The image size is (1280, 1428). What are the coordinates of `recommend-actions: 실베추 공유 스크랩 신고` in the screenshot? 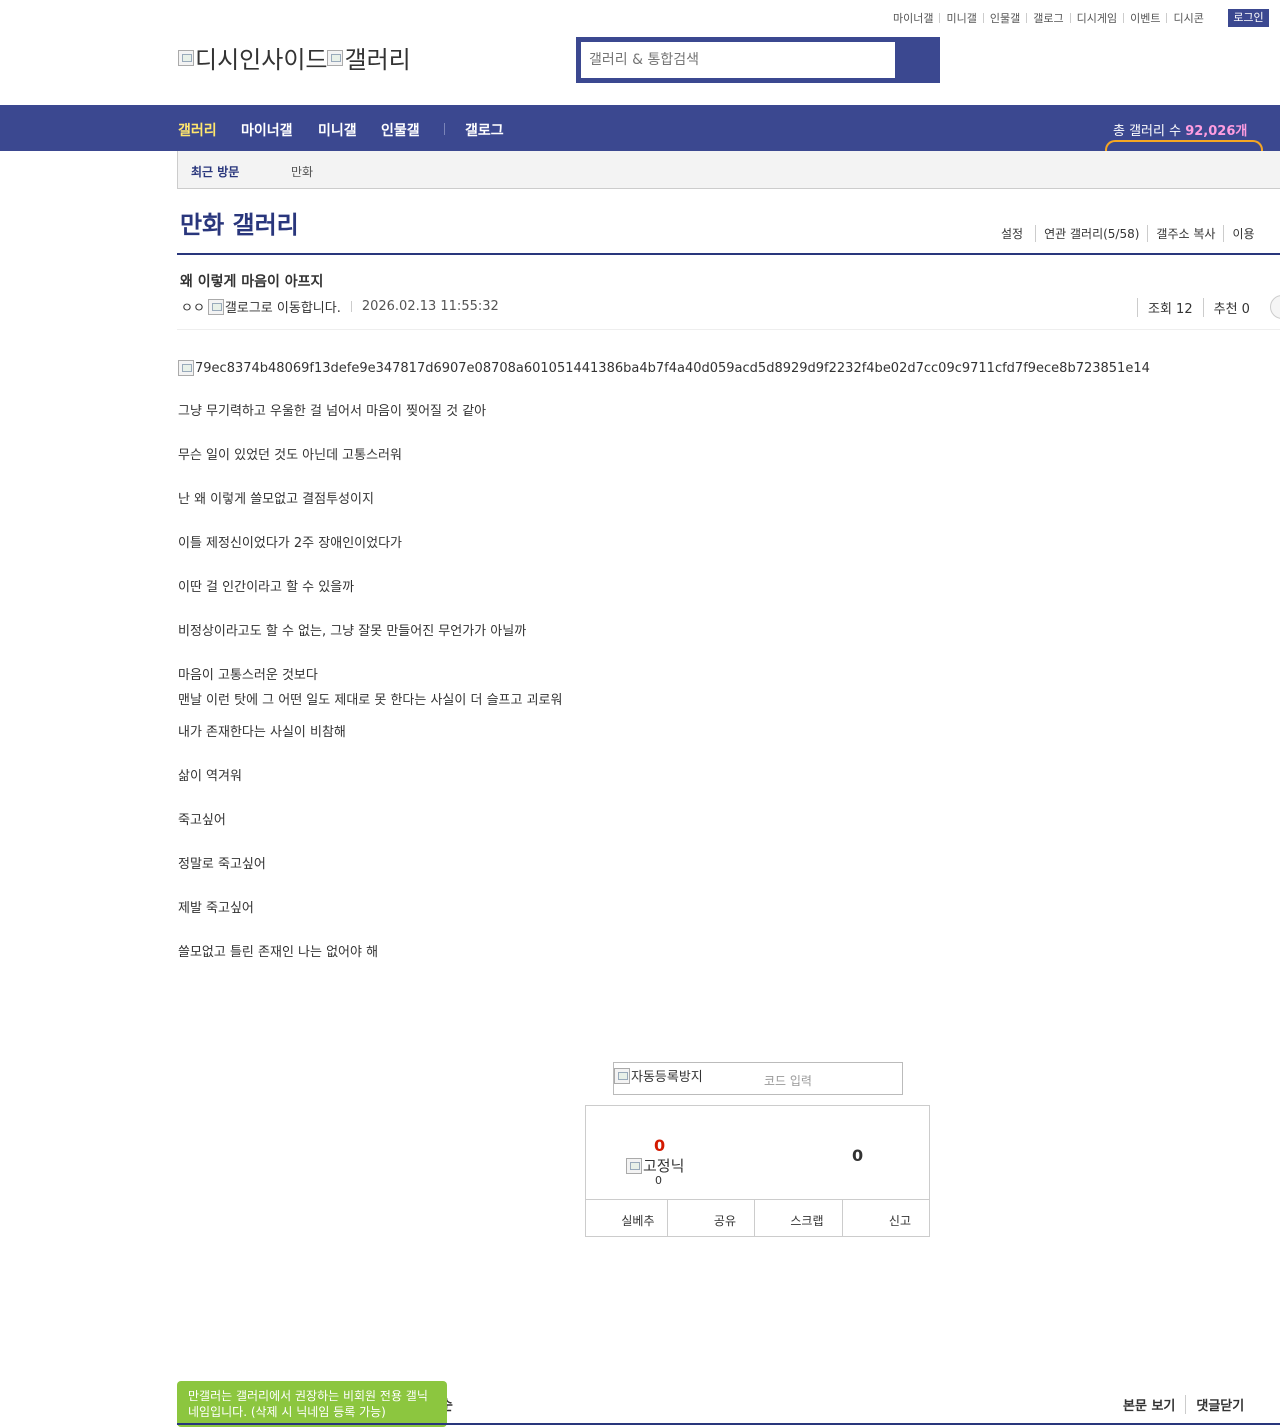 It's located at (757, 1217).